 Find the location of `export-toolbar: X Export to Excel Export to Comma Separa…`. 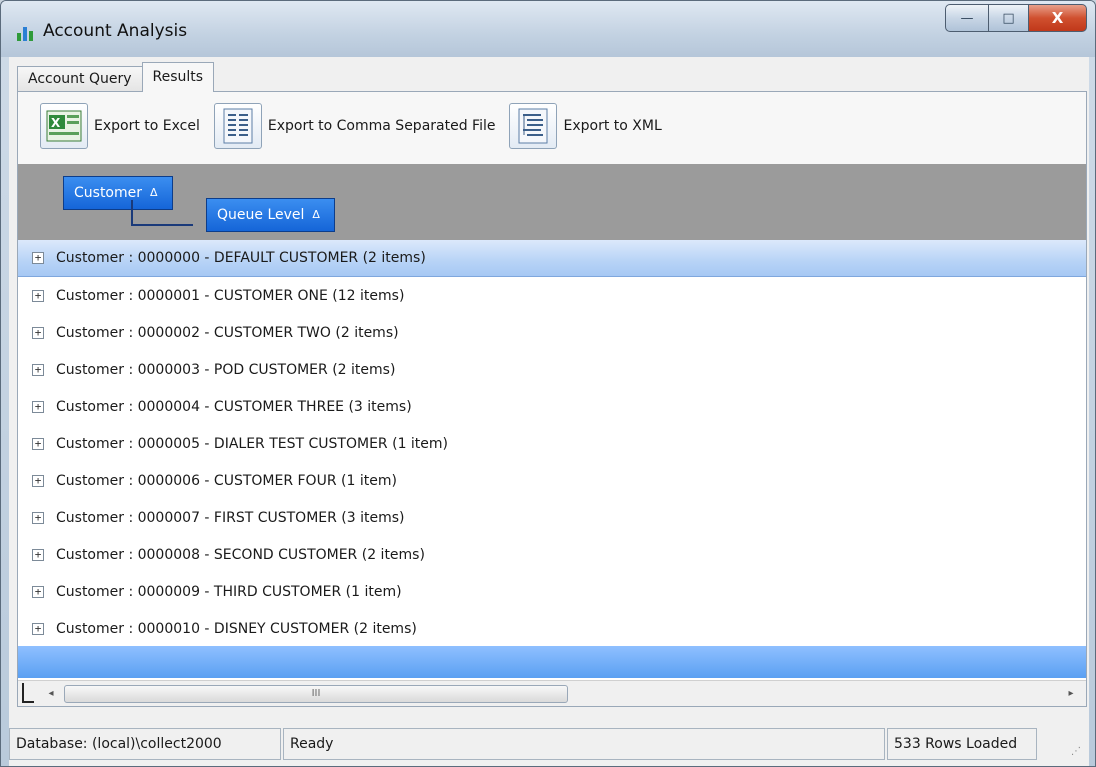

export-toolbar: X Export to Excel Export to Comma Separa… is located at coordinates (552, 126).